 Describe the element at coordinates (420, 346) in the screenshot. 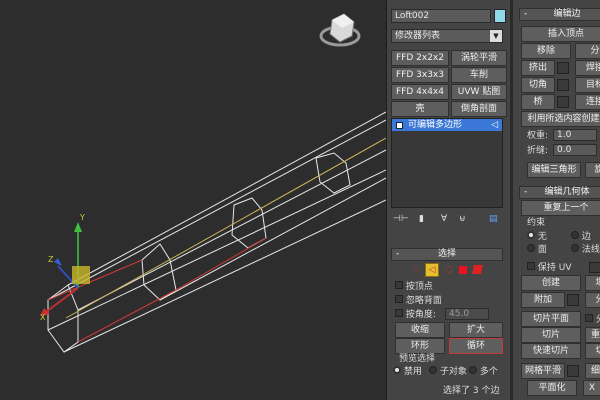

I see `ring-button: 环形` at that location.